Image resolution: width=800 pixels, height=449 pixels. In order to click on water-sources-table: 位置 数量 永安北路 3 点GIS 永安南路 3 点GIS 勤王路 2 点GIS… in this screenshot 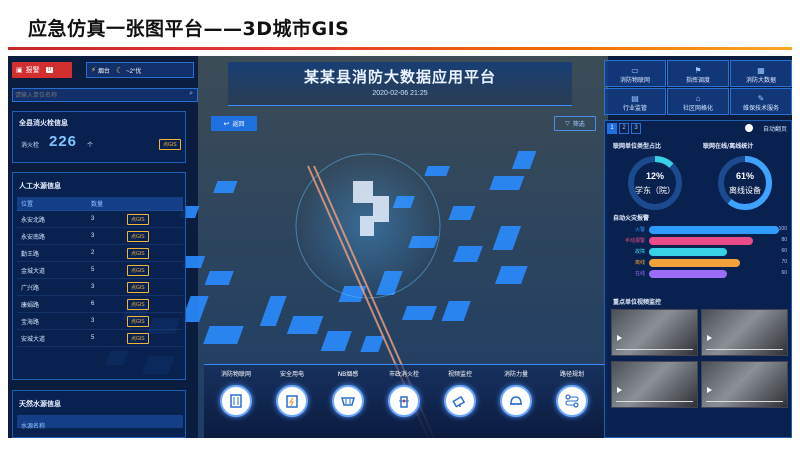, I will do `click(100, 272)`.